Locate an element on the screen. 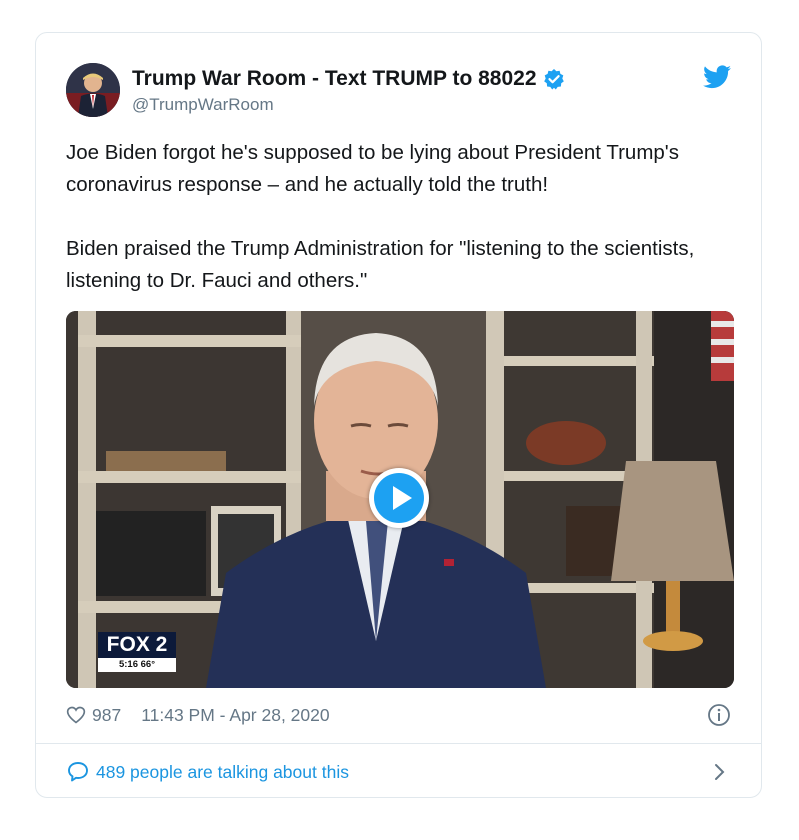 The height and width of the screenshot is (840, 799). author-display-name: Trump War Room - Text TRUMP to 88022 is located at coordinates (334, 79).